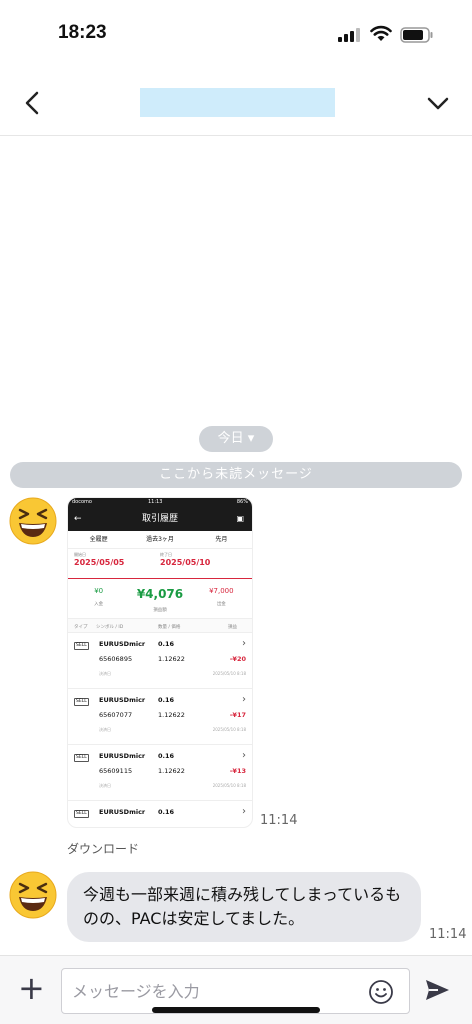 The height and width of the screenshot is (1024, 472). Describe the element at coordinates (169, 627) in the screenshot. I see `shot-col-qty: 数量 / 価格` at that location.